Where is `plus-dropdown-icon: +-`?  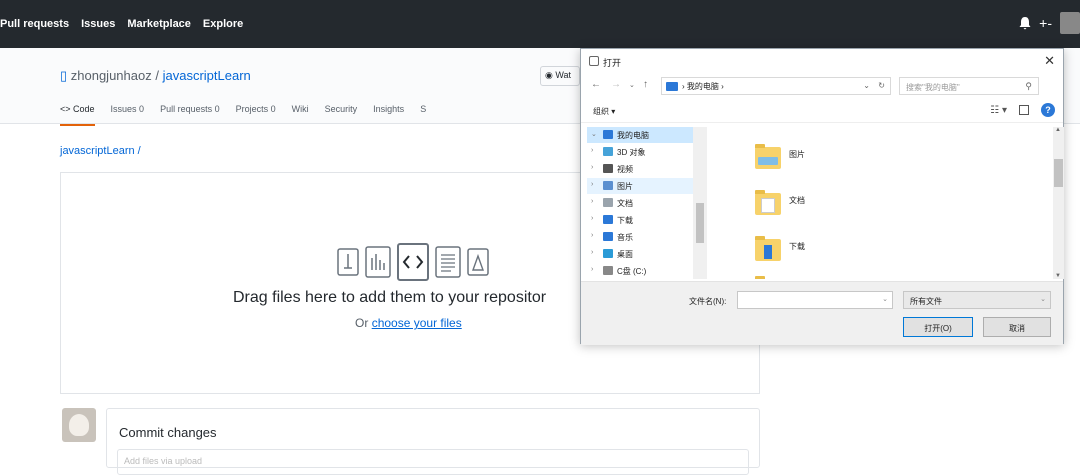 plus-dropdown-icon: +- is located at coordinates (1045, 23).